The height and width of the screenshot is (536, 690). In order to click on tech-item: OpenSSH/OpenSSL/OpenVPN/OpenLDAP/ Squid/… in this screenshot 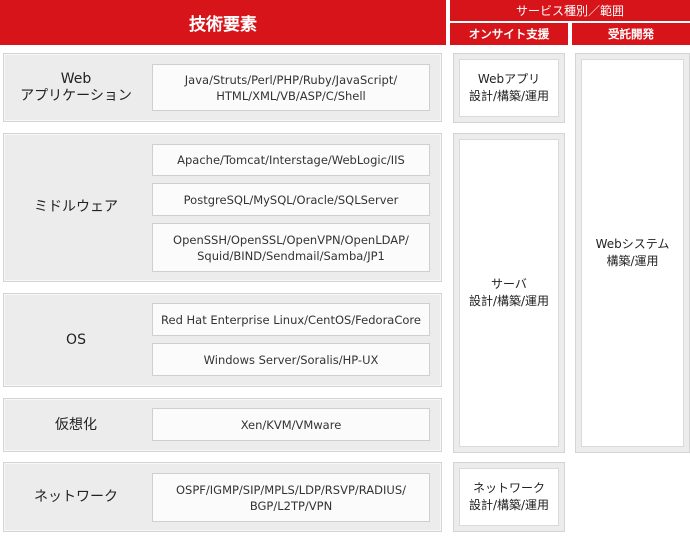, I will do `click(291, 247)`.